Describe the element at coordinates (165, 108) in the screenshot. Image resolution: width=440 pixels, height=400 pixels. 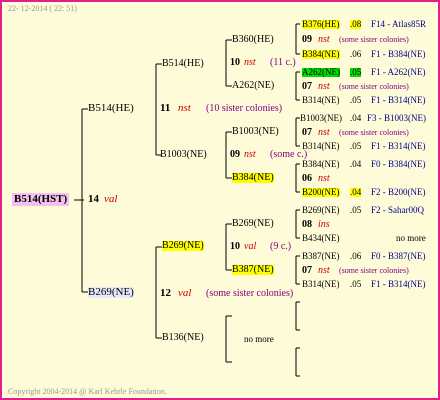
I see `gen1-top-age: 11` at that location.